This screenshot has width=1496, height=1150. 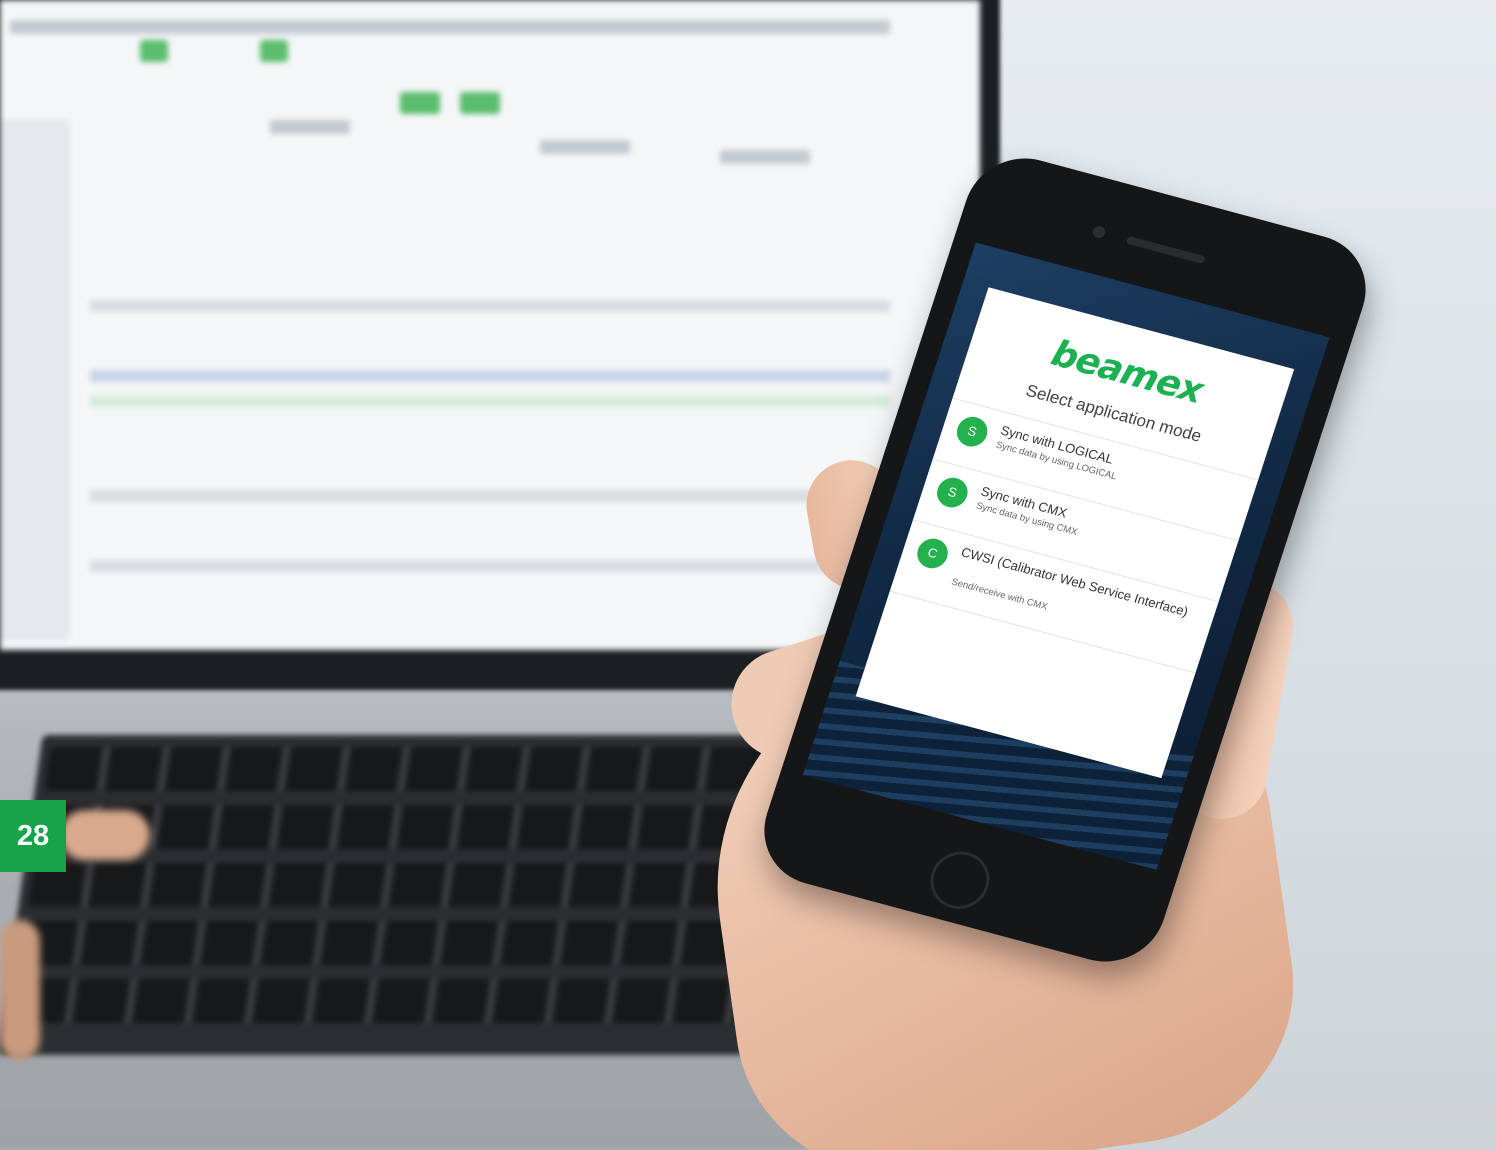 What do you see at coordinates (999, 594) in the screenshot?
I see `option-subtitle: Send/receive with CMX` at bounding box center [999, 594].